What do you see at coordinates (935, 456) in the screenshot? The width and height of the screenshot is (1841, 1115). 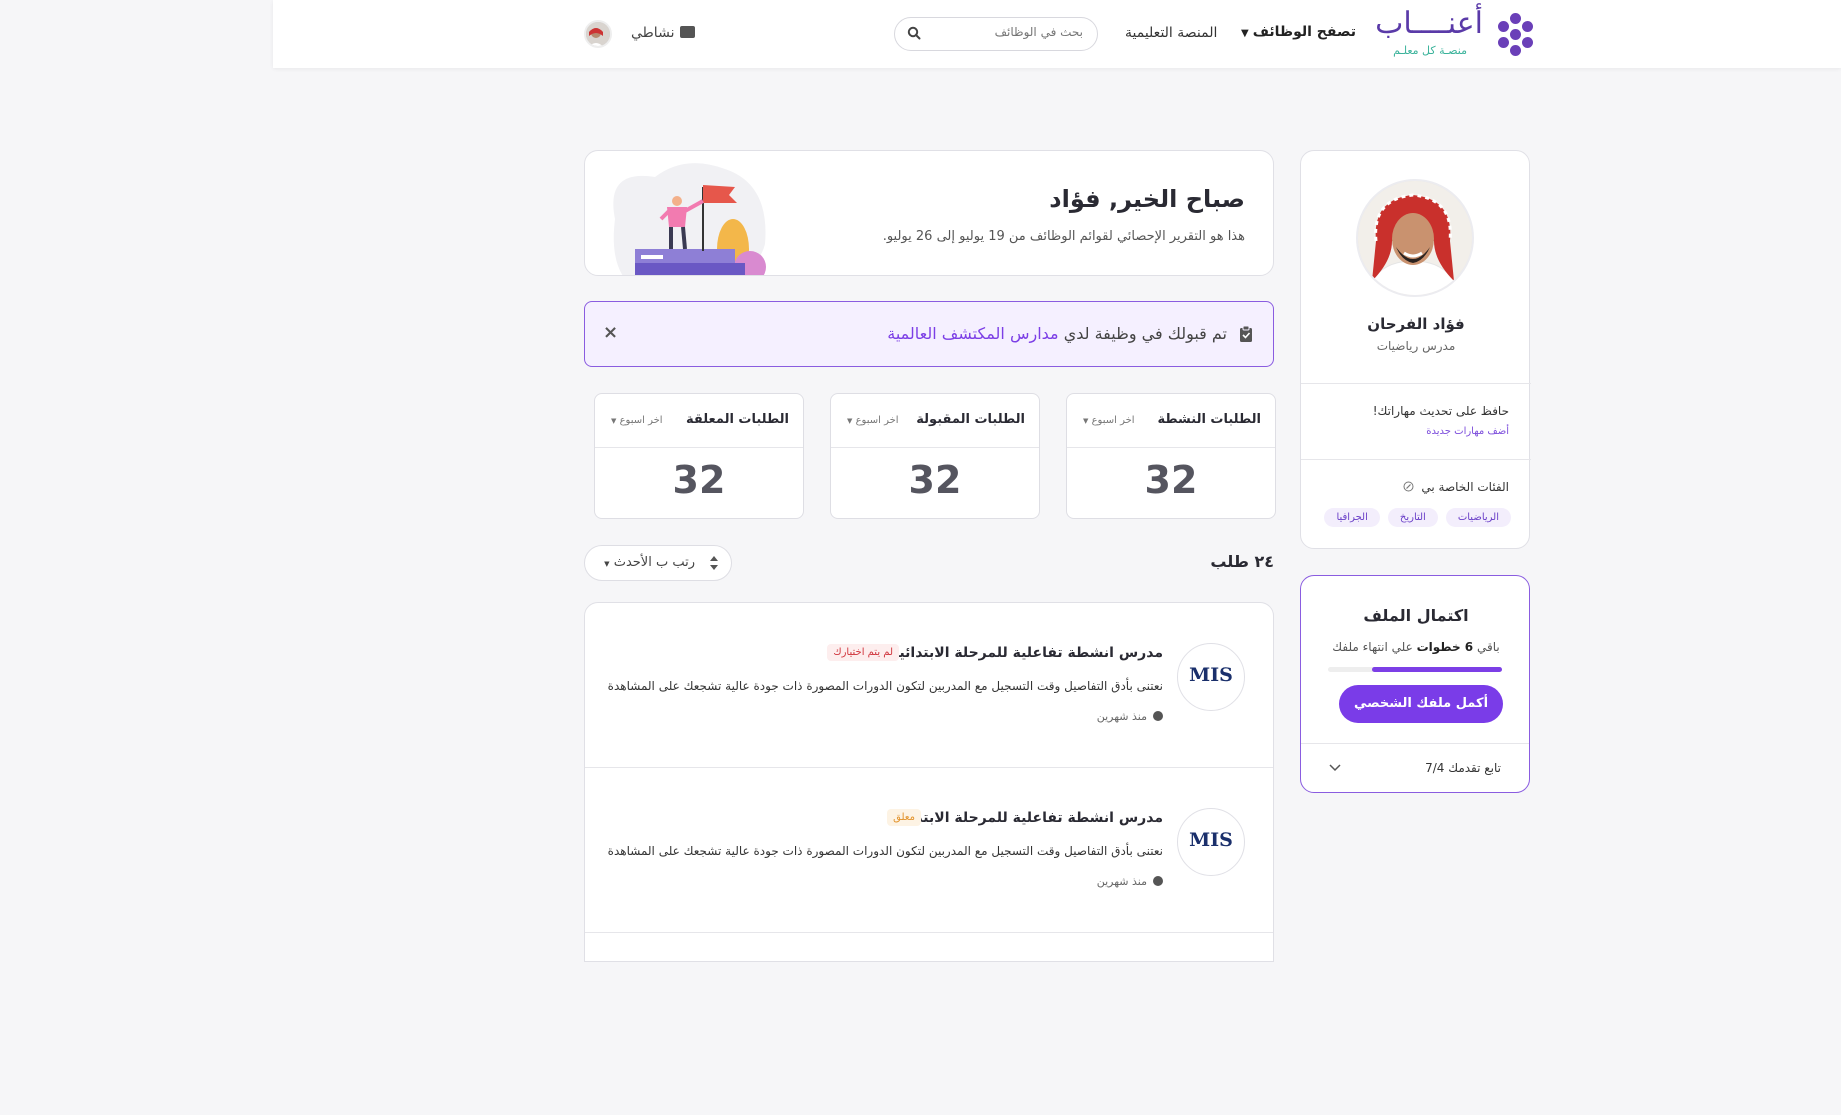 I see `stat-card-accepted: الطلبات المقبولة اخر اسبوع ▼ 32` at bounding box center [935, 456].